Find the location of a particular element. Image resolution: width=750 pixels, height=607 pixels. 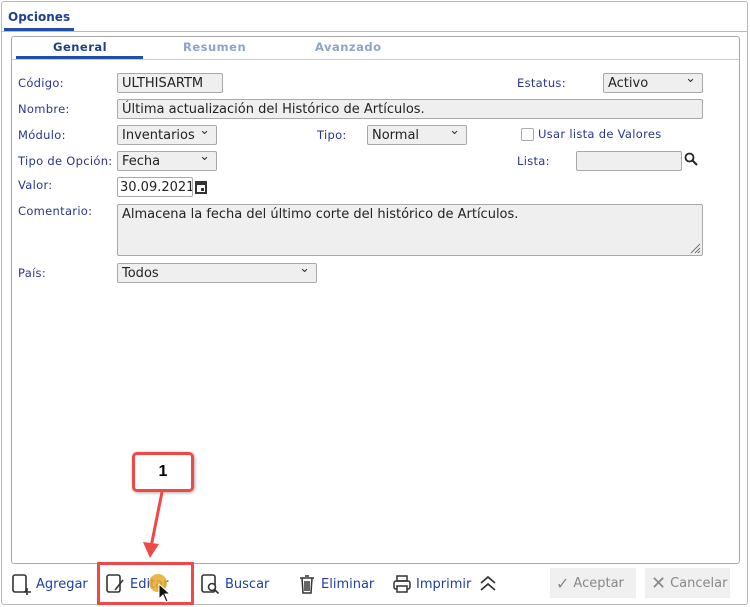

lista-field is located at coordinates (629, 161).